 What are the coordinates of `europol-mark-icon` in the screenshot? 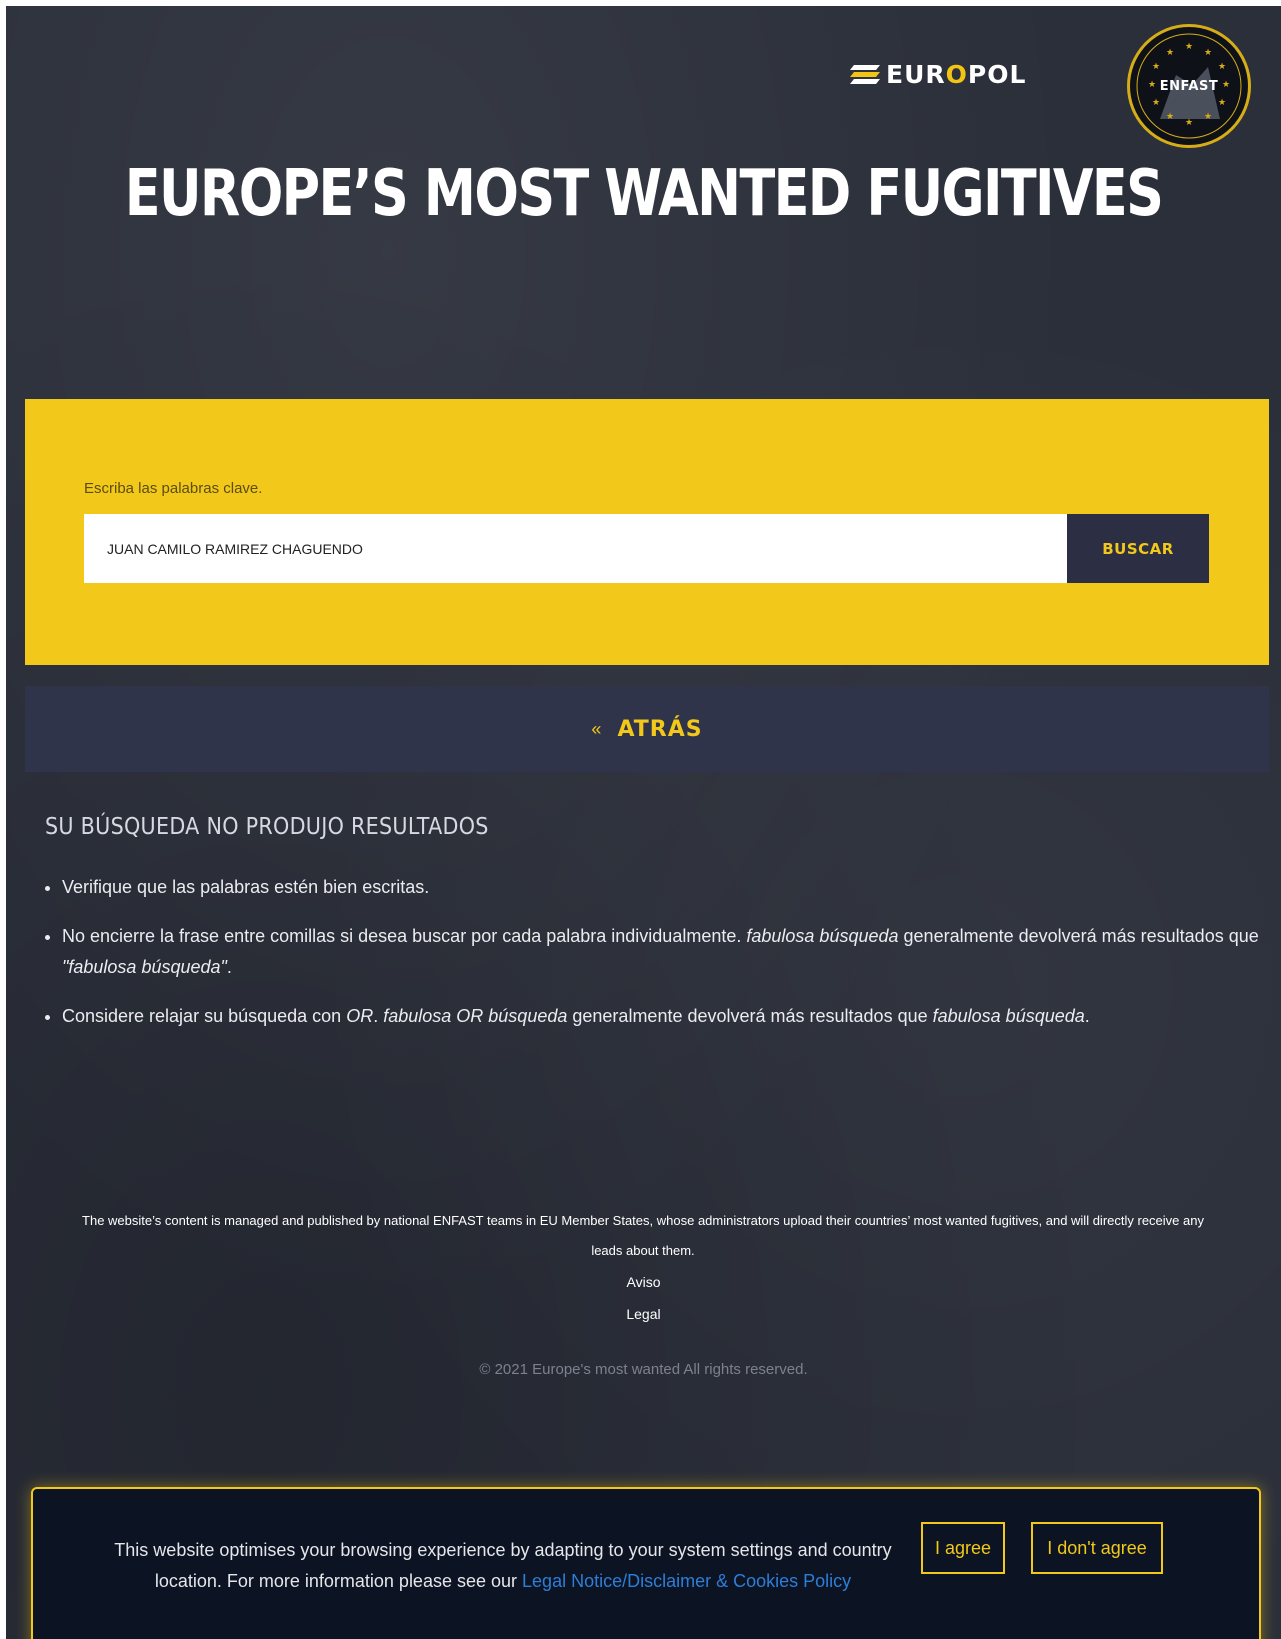 It's located at (865, 74).